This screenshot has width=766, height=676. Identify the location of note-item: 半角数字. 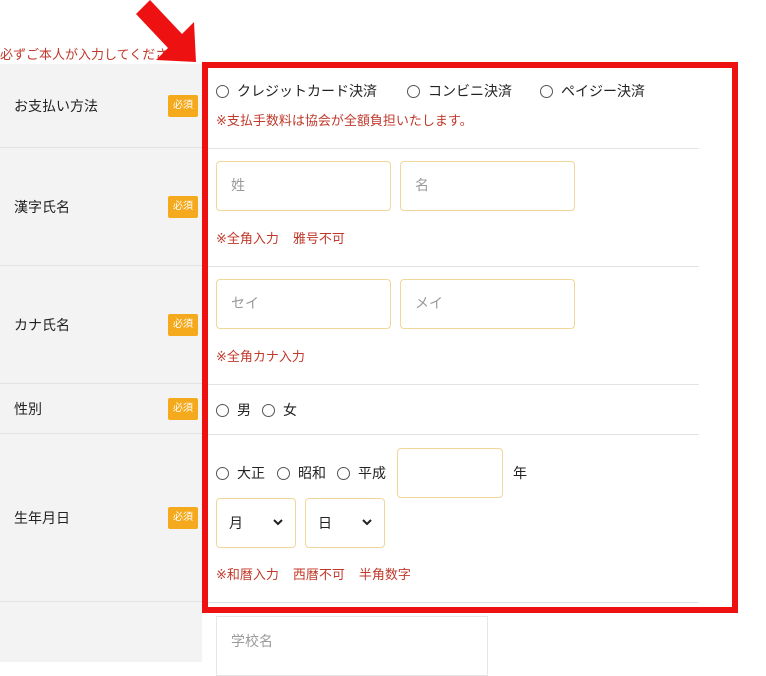
(384, 575).